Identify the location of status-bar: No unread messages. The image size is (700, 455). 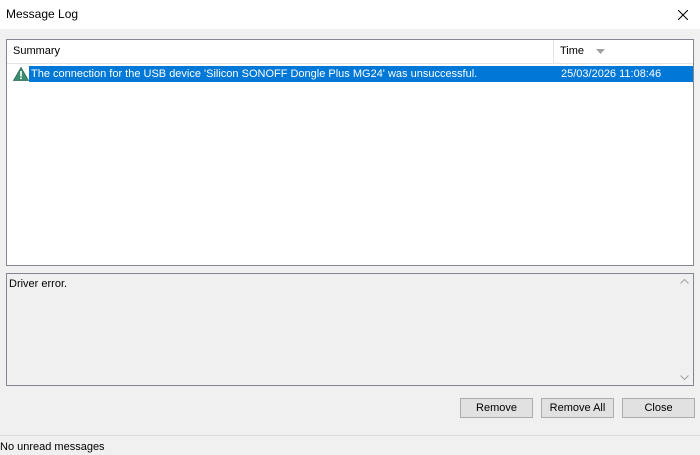
(350, 445).